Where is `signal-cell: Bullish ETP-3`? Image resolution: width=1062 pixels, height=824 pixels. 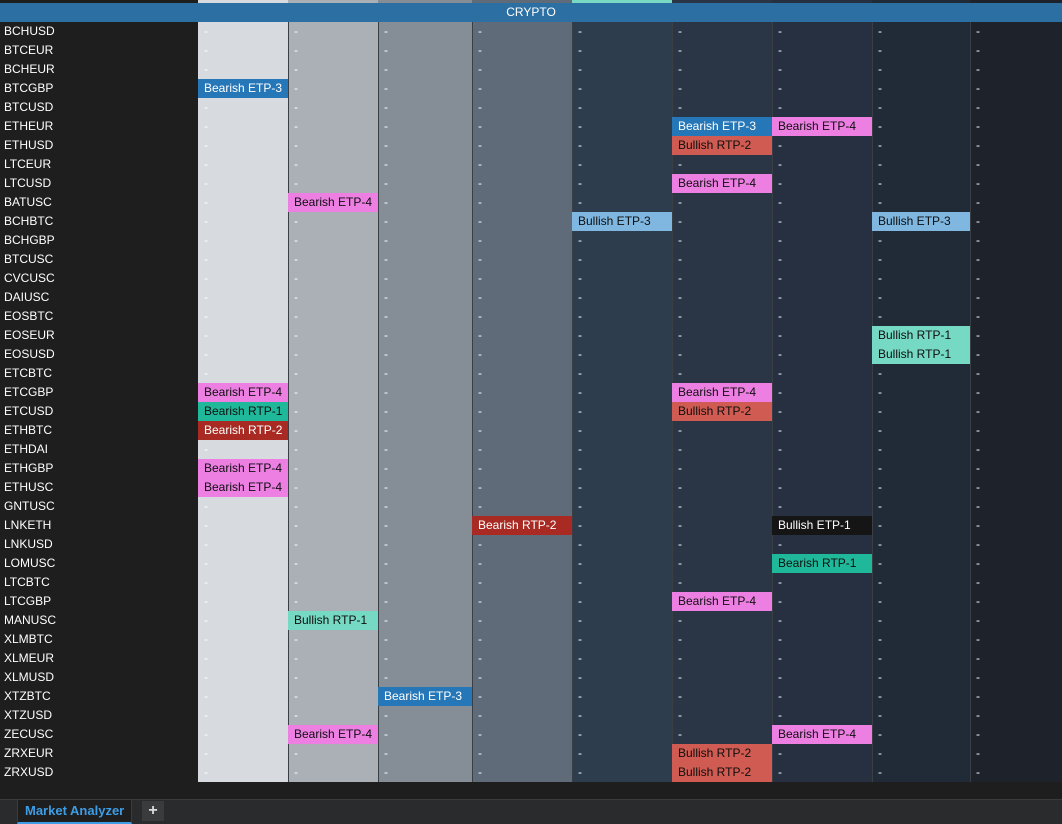
signal-cell: Bullish ETP-3 is located at coordinates (921, 221).